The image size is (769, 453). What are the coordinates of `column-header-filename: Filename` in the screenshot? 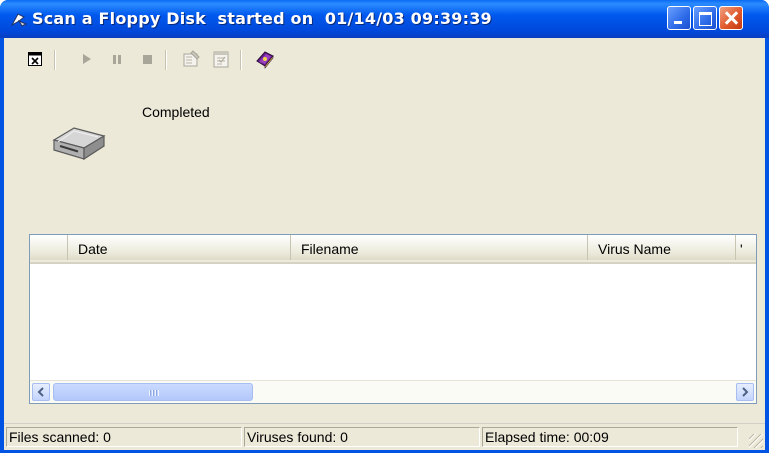 It's located at (439, 247).